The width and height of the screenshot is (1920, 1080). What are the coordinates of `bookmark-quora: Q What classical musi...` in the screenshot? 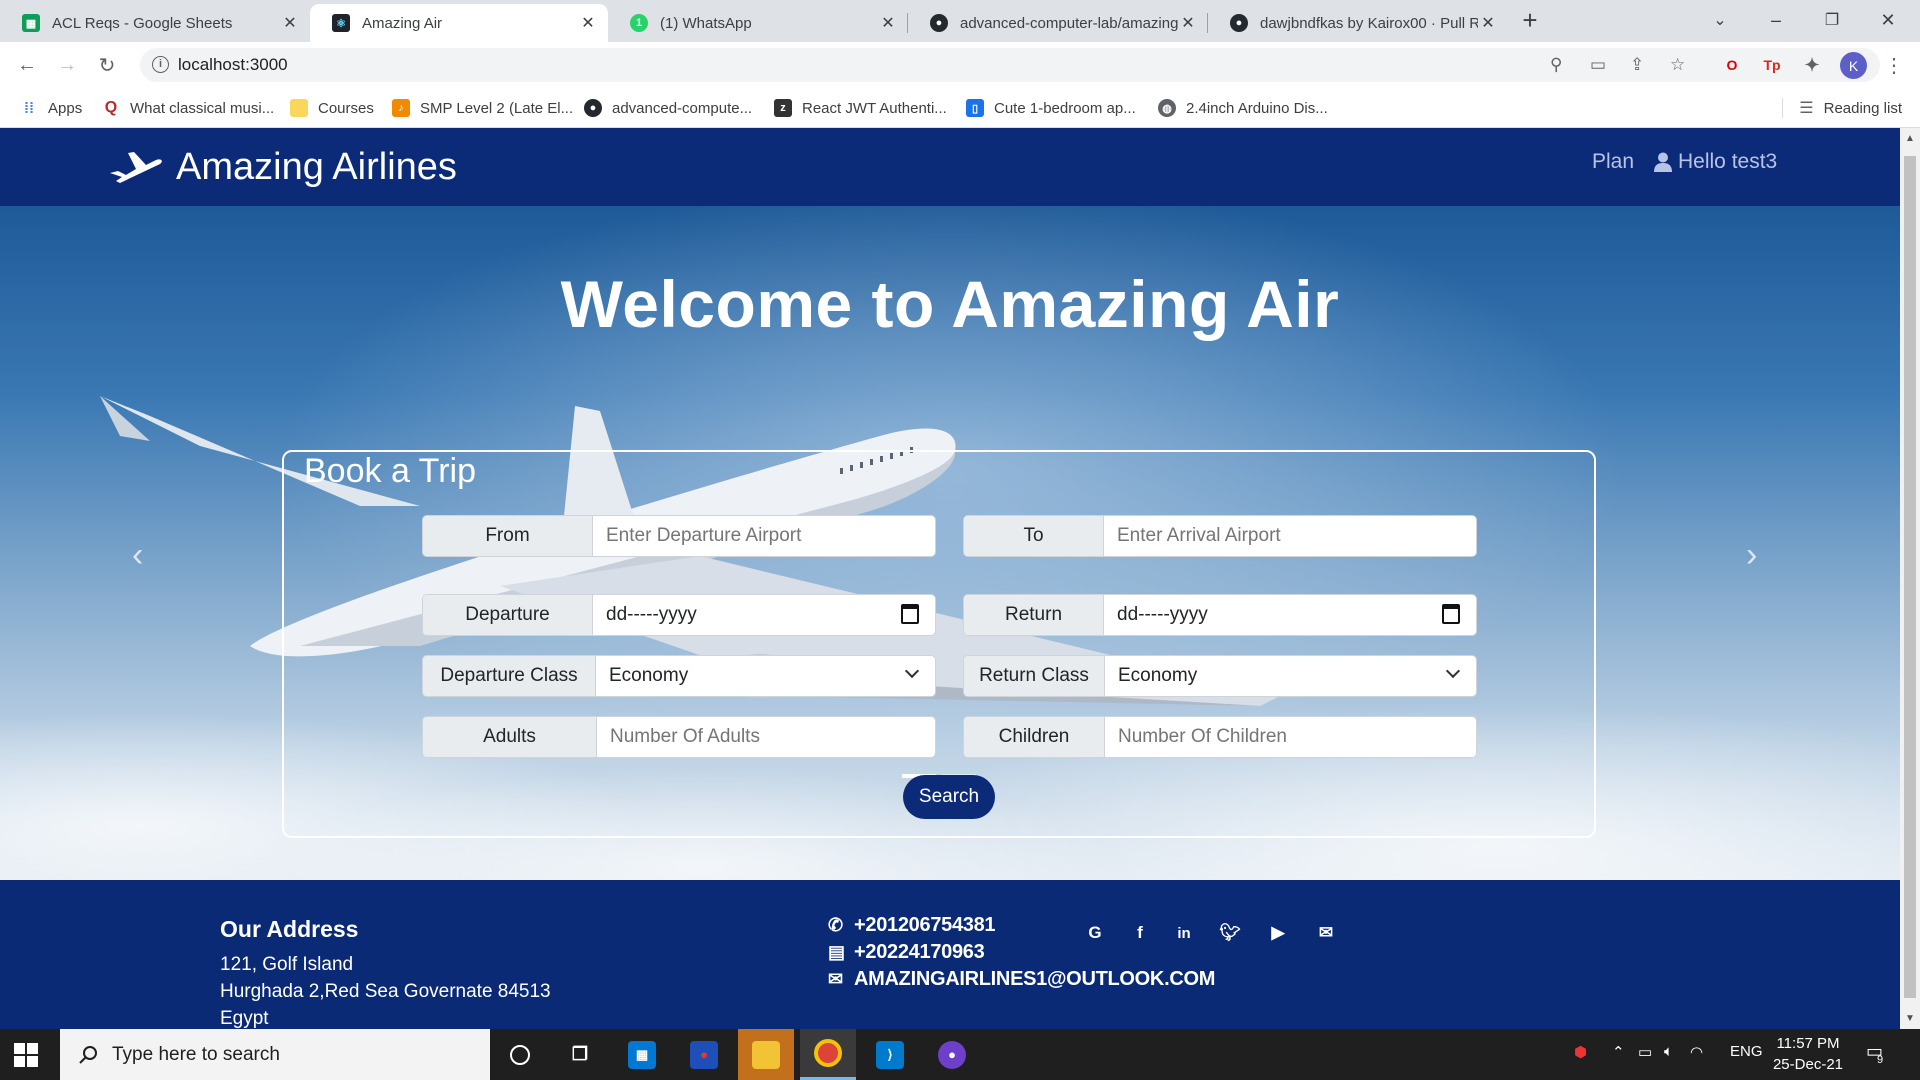 It's located at (188, 108).